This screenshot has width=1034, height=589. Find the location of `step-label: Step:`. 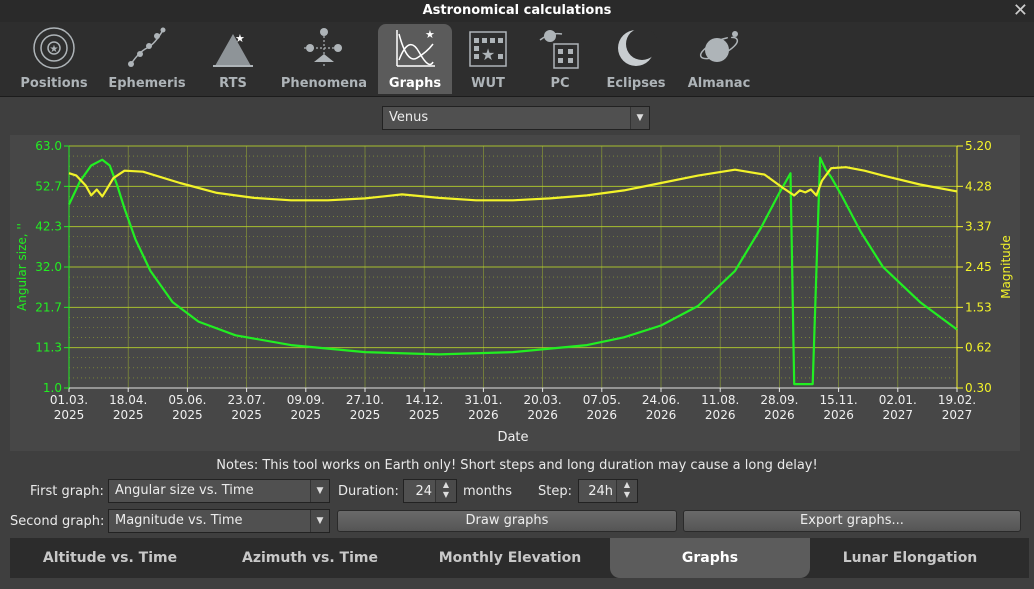

step-label: Step: is located at coordinates (555, 491).